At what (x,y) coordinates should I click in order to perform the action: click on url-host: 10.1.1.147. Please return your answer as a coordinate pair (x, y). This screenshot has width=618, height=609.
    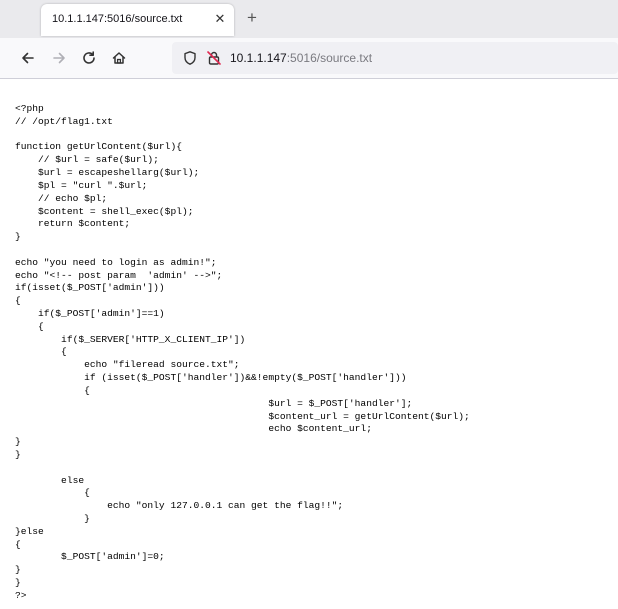
    Looking at the image, I should click on (258, 58).